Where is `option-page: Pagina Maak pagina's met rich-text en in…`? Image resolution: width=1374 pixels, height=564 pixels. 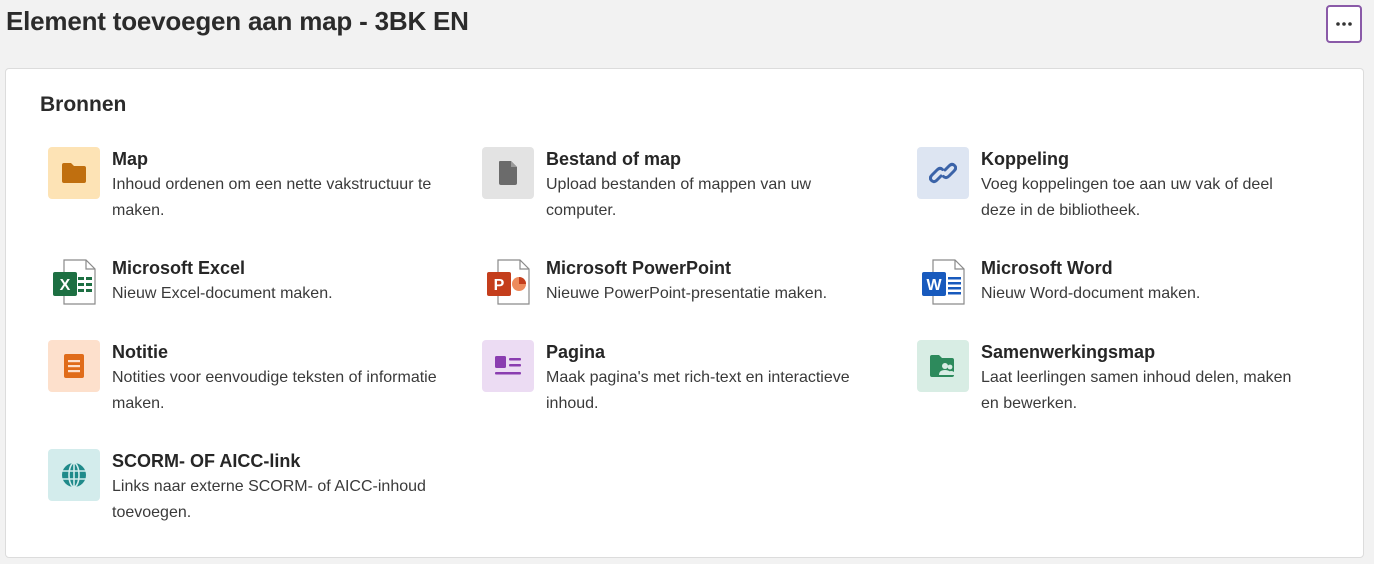 option-page: Pagina Maak pagina's met rich-text en in… is located at coordinates (682, 378).